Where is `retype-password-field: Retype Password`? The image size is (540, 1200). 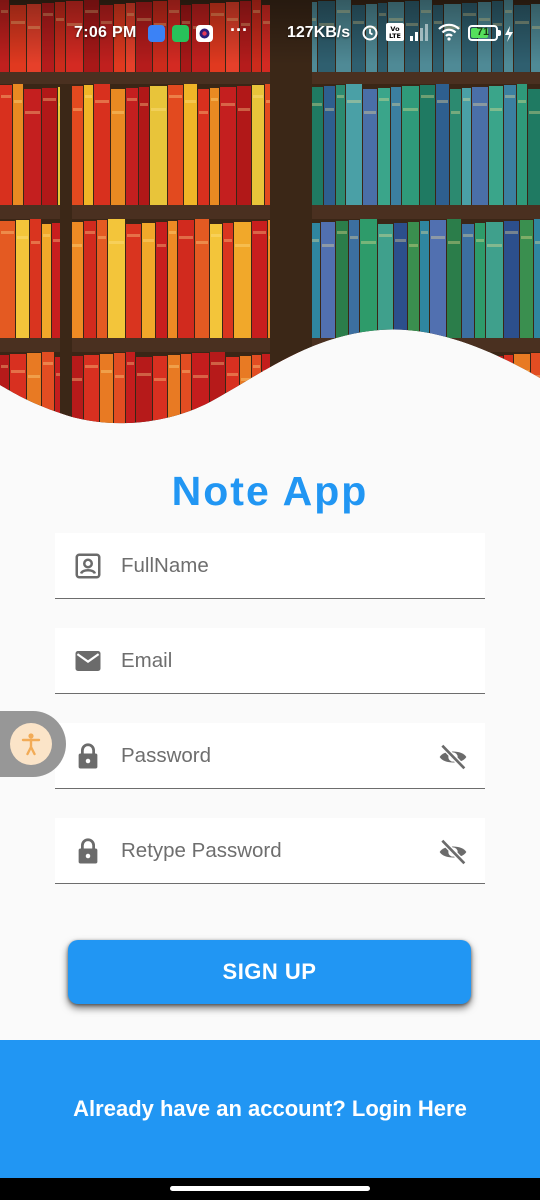 retype-password-field: Retype Password is located at coordinates (270, 851).